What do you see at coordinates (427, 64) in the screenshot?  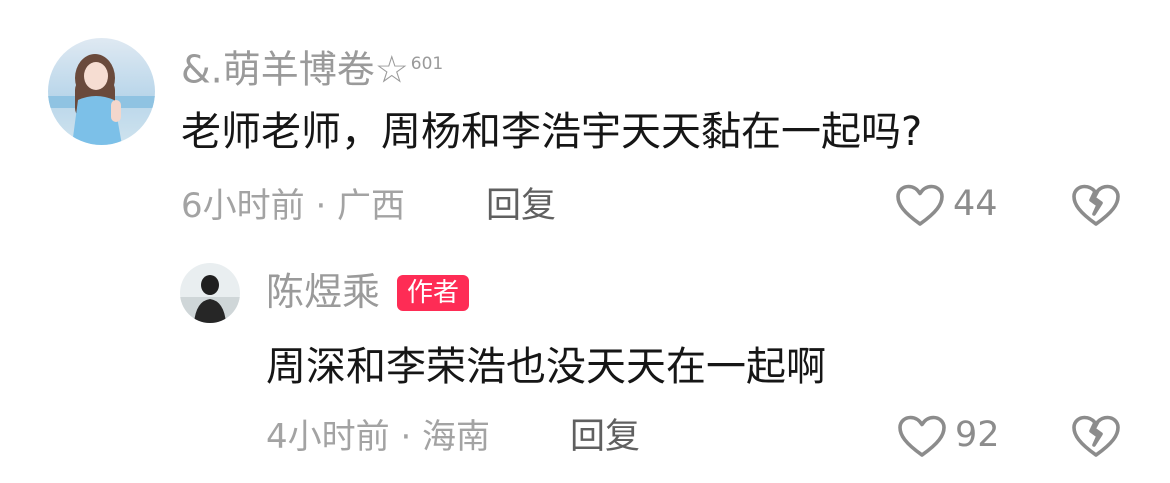 I see `user-level: 601` at bounding box center [427, 64].